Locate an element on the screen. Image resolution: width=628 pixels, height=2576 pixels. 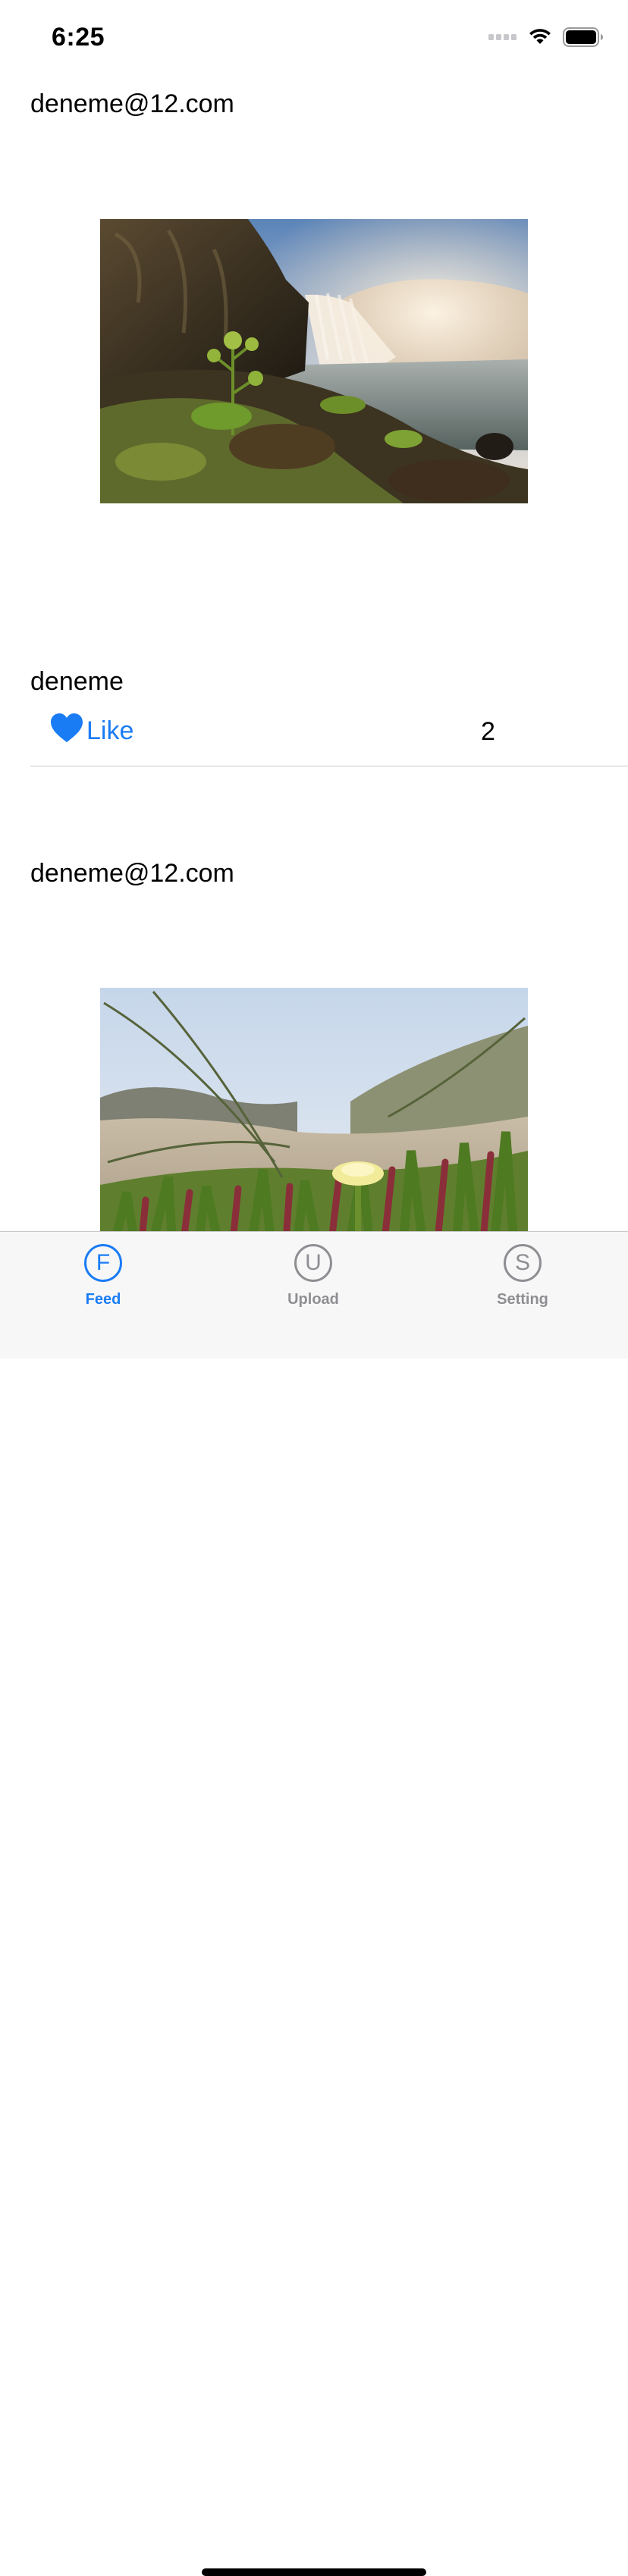
status-icons is located at coordinates (546, 38).